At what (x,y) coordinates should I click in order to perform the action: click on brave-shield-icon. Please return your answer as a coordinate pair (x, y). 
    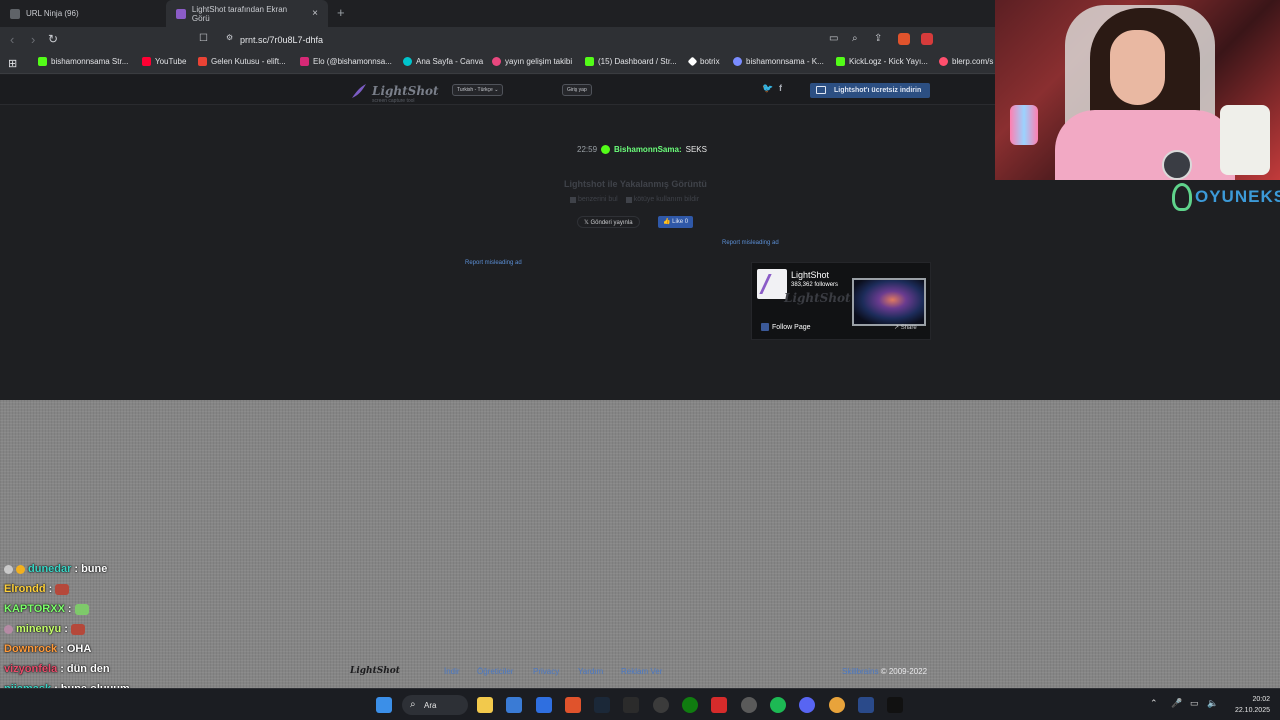
    Looking at the image, I should click on (904, 39).